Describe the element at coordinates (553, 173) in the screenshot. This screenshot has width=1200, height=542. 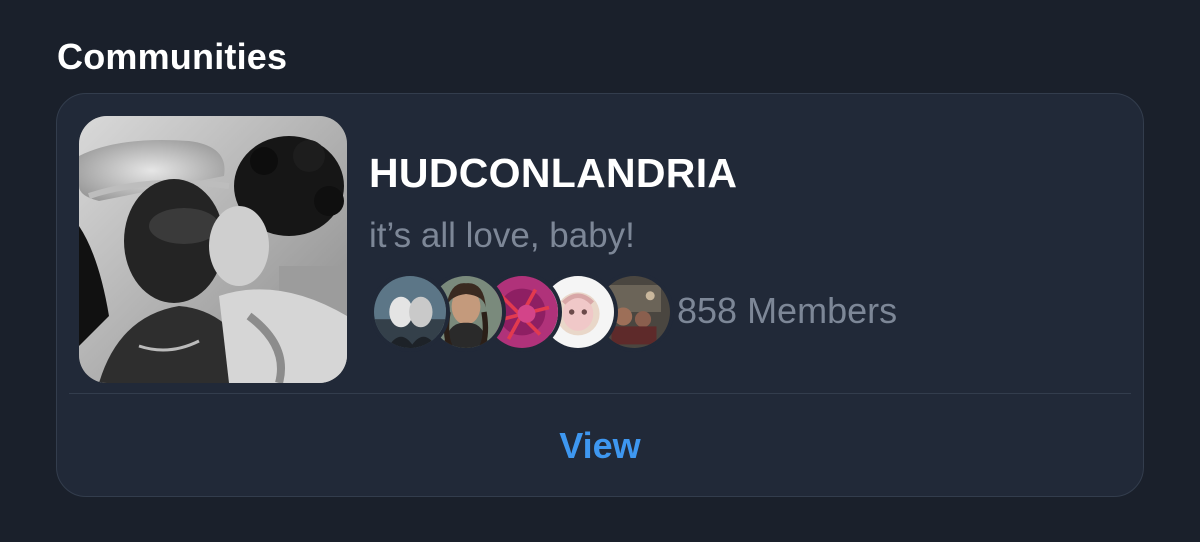
I see `community-name: HUDCONLANDRIA` at that location.